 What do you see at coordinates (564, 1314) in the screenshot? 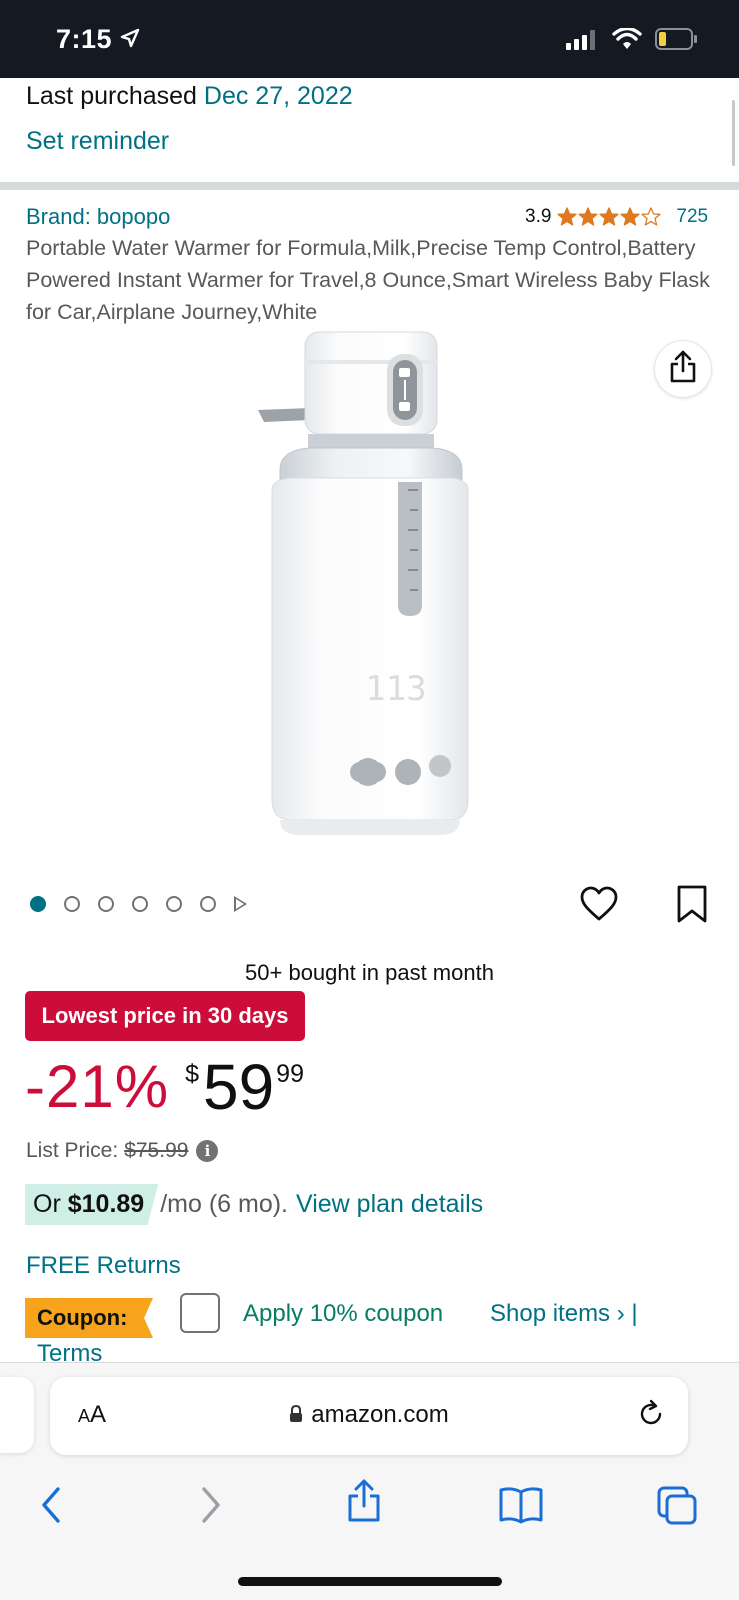
I see `shop-items-link: Shop items › |` at bounding box center [564, 1314].